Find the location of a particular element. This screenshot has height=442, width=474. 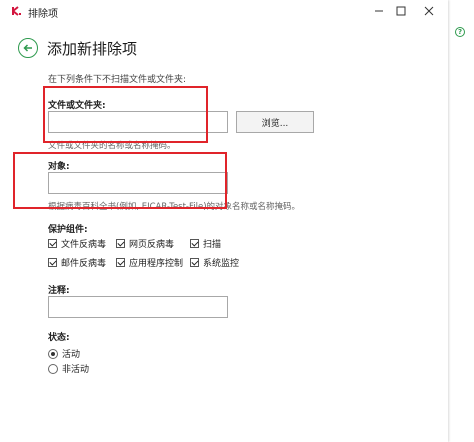

page-description: 在下列条件下不扫描文件或文件夹: is located at coordinates (117, 80).